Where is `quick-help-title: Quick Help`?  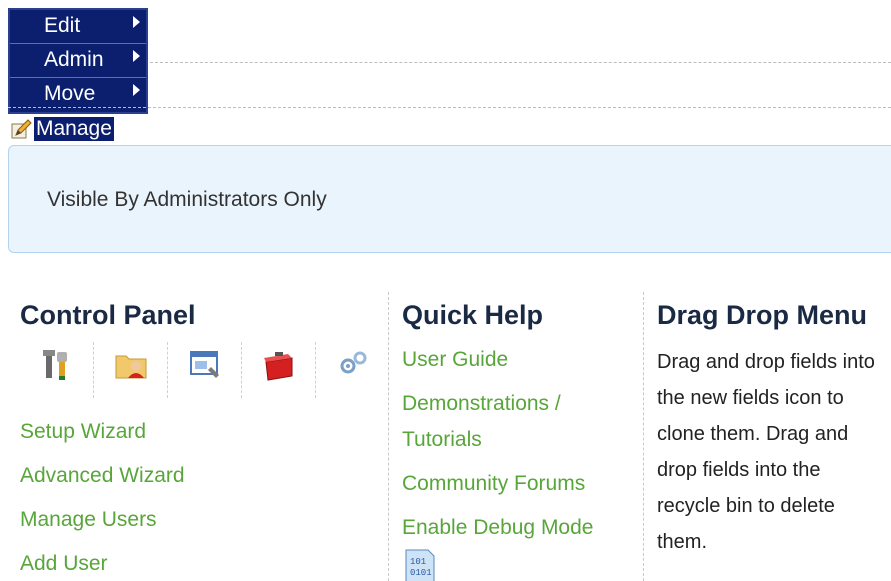
quick-help-title: Quick Help is located at coordinates (473, 315).